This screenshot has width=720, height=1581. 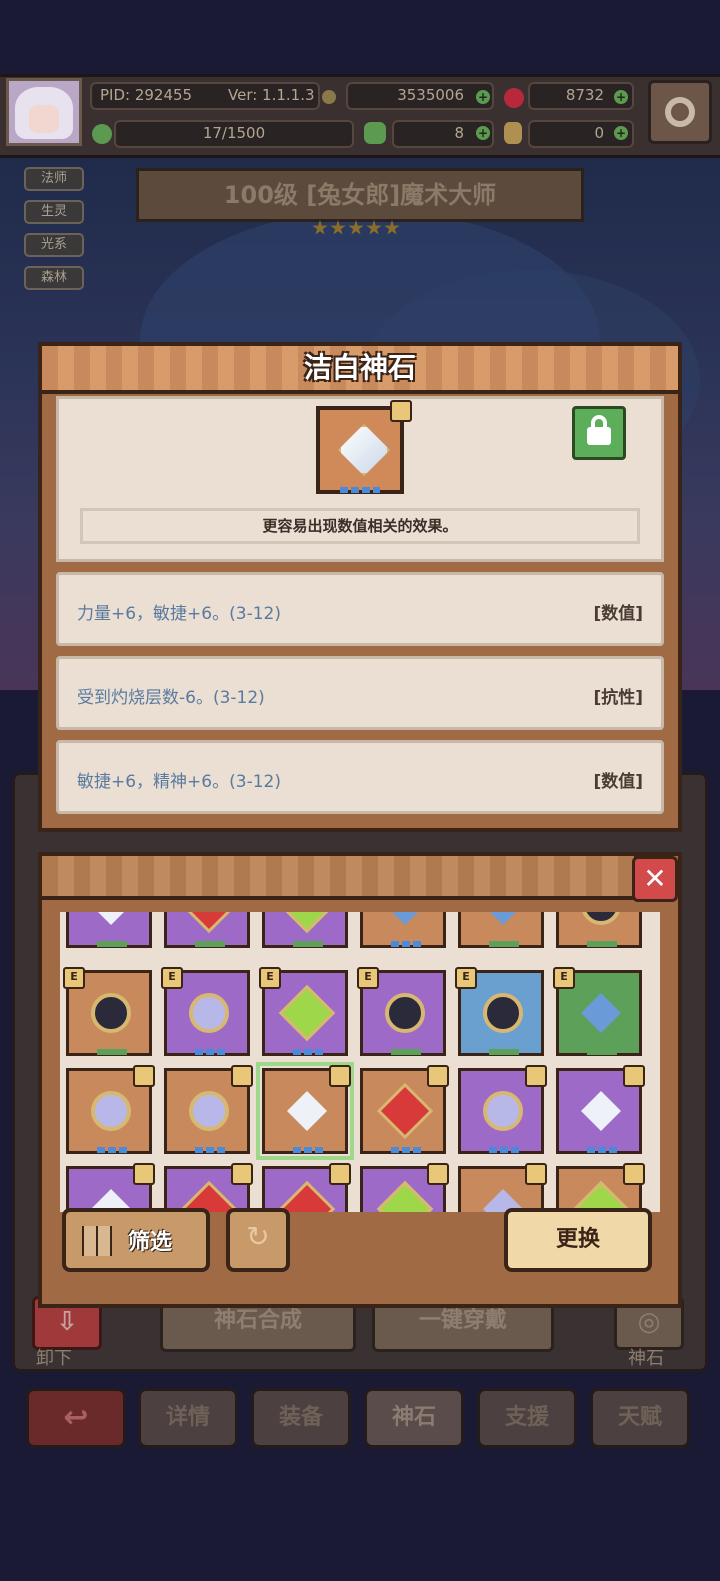 I want to click on replace-button: 更换, so click(x=578, y=1240).